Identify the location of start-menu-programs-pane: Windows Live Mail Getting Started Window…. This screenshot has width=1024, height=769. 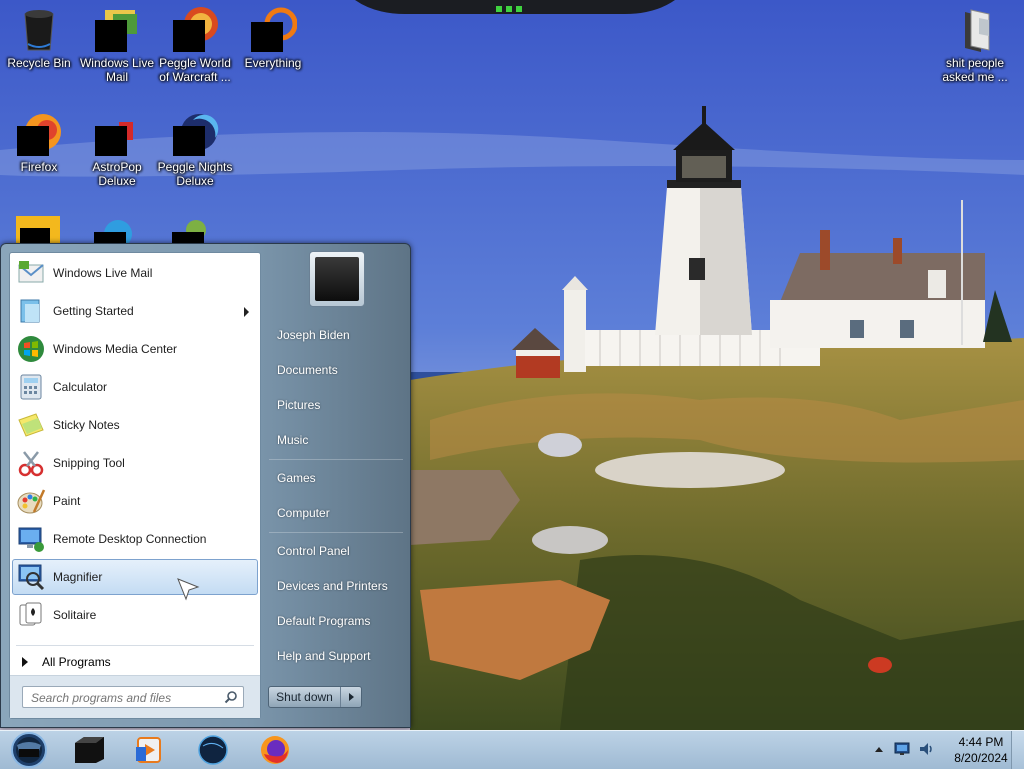
(135, 485).